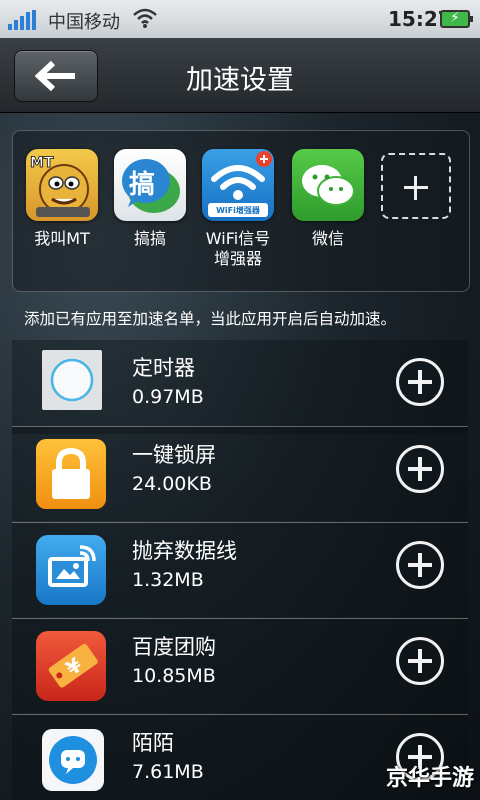 This screenshot has width=480, height=800. I want to click on carrier-name: 中国移动, so click(84, 22).